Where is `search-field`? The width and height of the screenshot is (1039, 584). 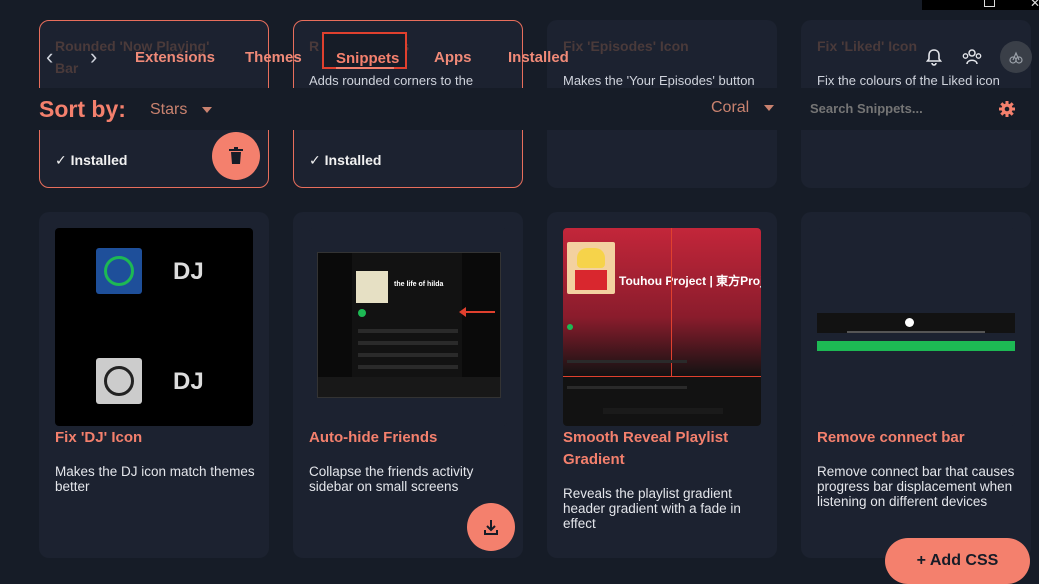
search-field is located at coordinates (915, 109).